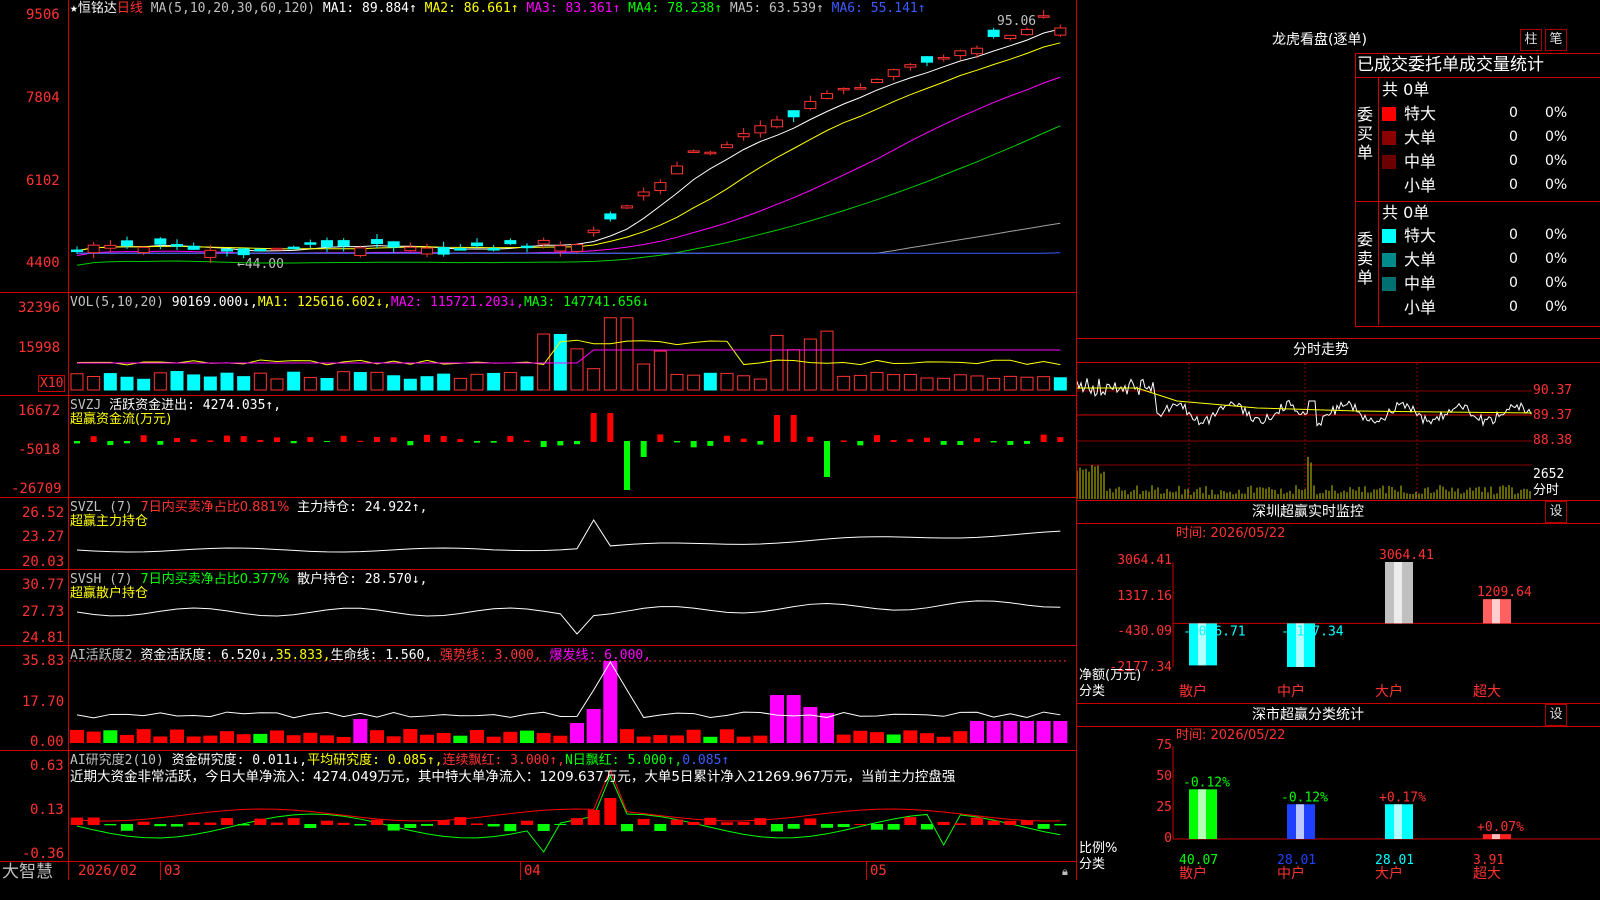 The width and height of the screenshot is (1600, 900). Describe the element at coordinates (1477, 201) in the screenshot. I see `lhb-mid-line` at that location.